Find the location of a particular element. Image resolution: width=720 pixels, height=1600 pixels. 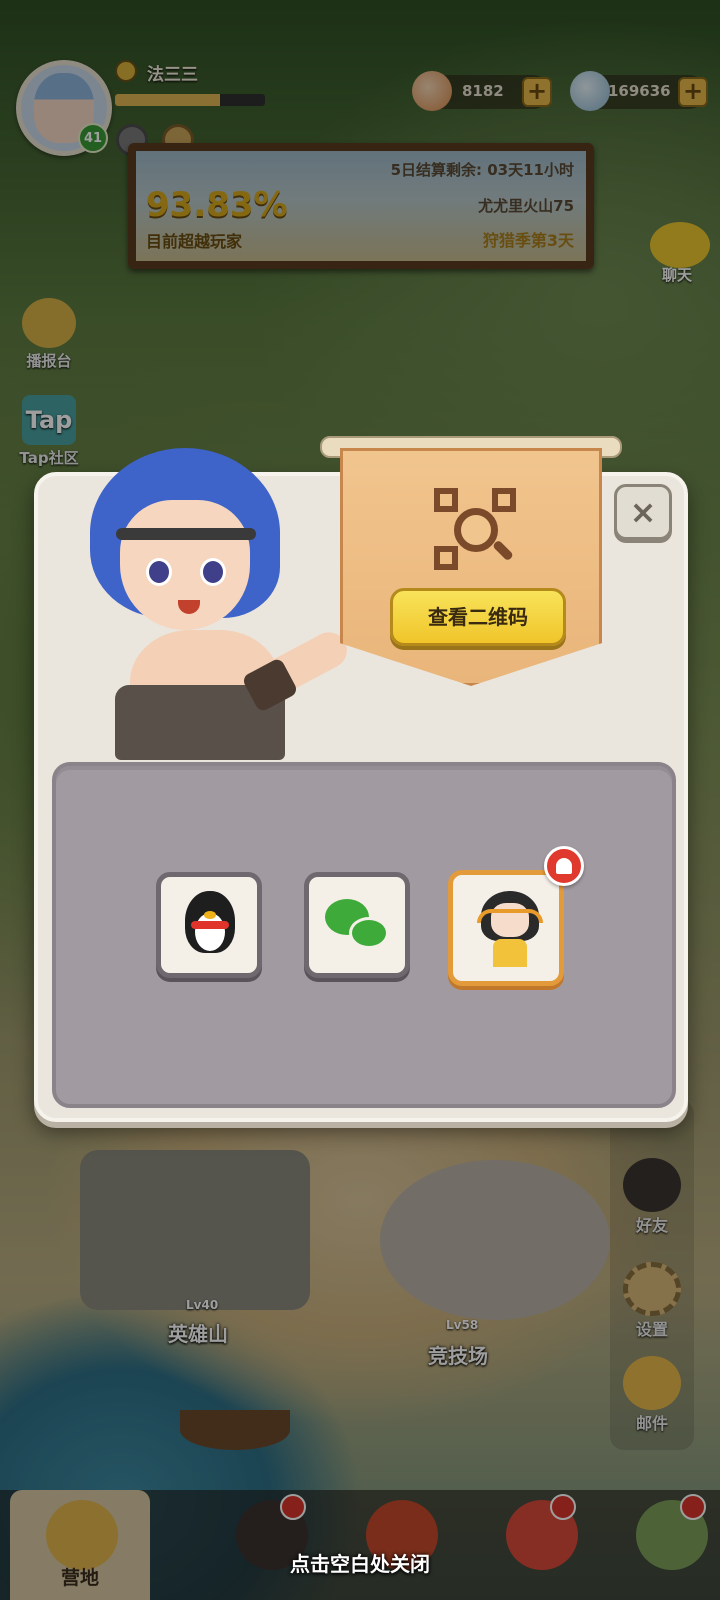

close-hint: 点击空白处关闭 is located at coordinates (360, 1564).